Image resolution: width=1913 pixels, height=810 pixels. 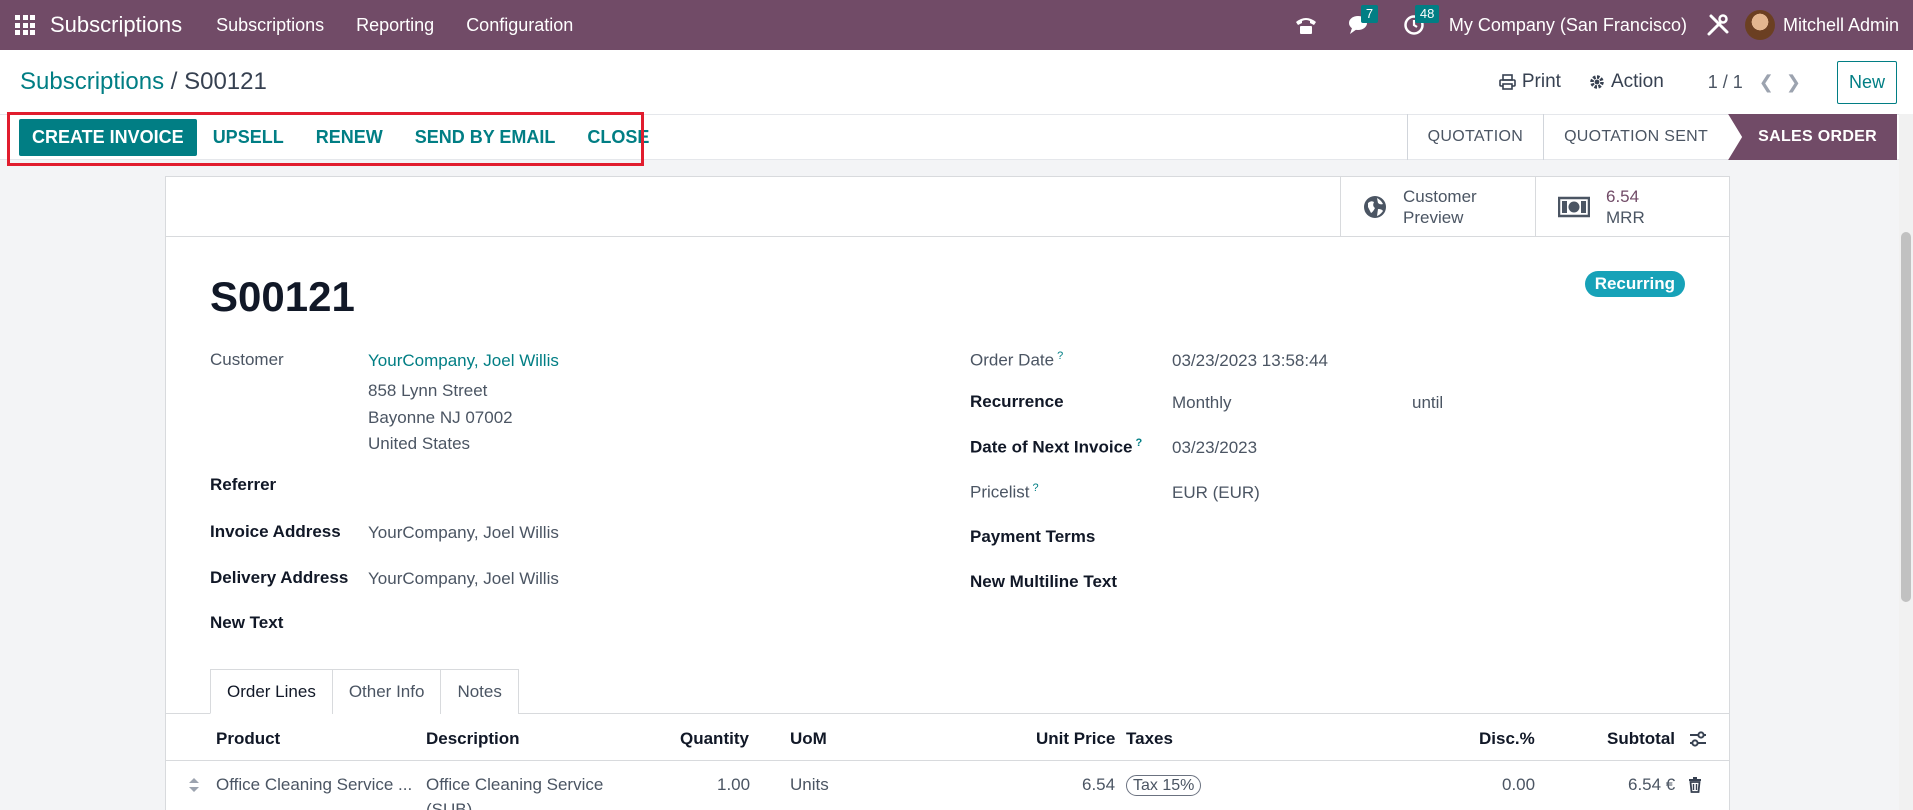 I want to click on next-invoice-label: Date of Next Invoice?, so click(x=1056, y=447).